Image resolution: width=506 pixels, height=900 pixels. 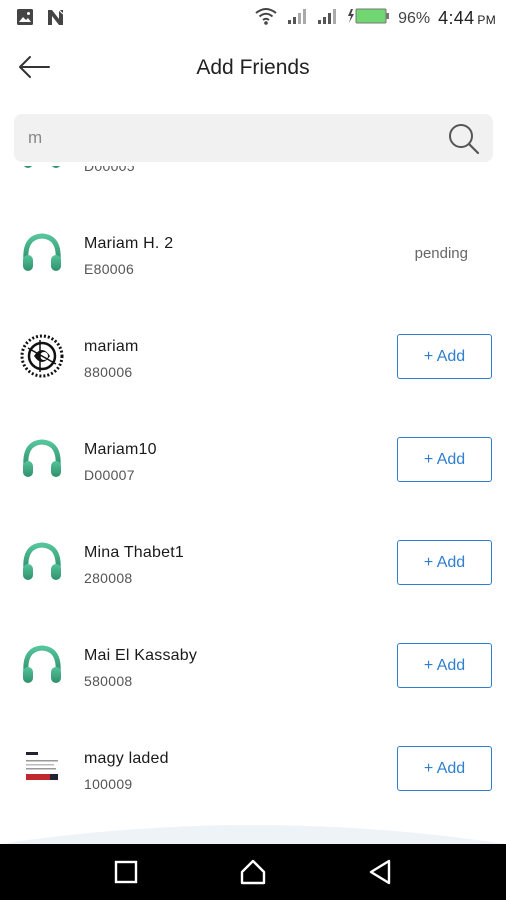 What do you see at coordinates (253, 355) in the screenshot?
I see `friend-row: mariam 880006 + Add` at bounding box center [253, 355].